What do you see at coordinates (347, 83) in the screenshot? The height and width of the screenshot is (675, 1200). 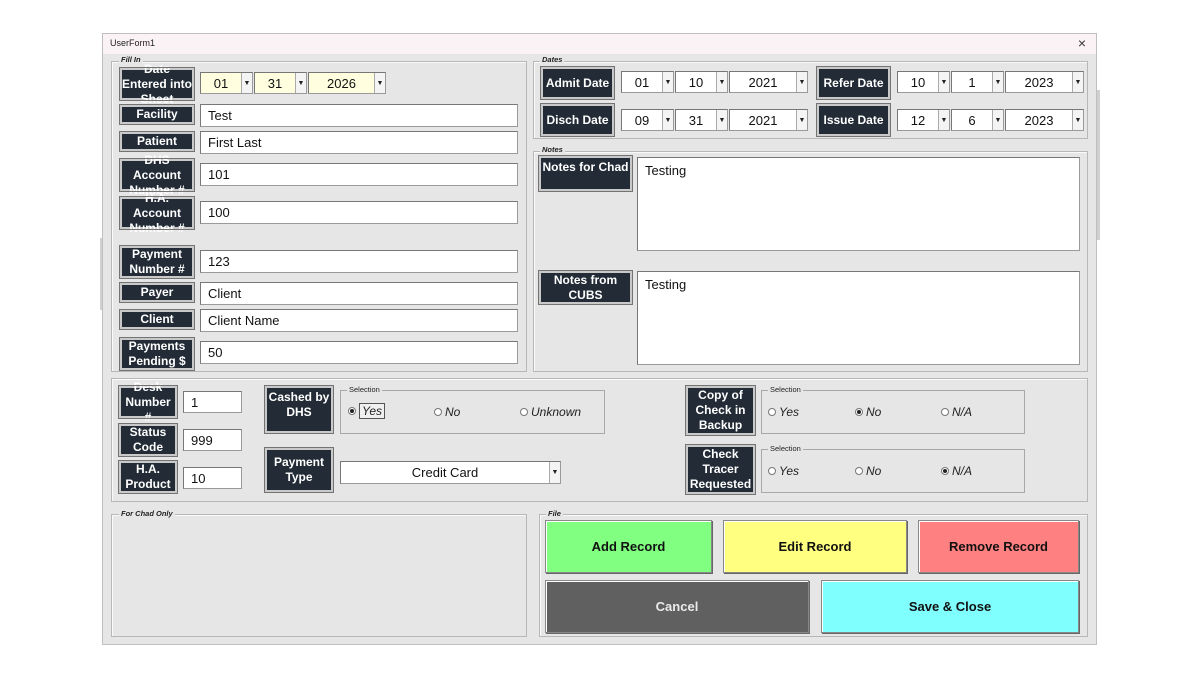 I see `date-entered-year-dropdown: 2026 ▼` at bounding box center [347, 83].